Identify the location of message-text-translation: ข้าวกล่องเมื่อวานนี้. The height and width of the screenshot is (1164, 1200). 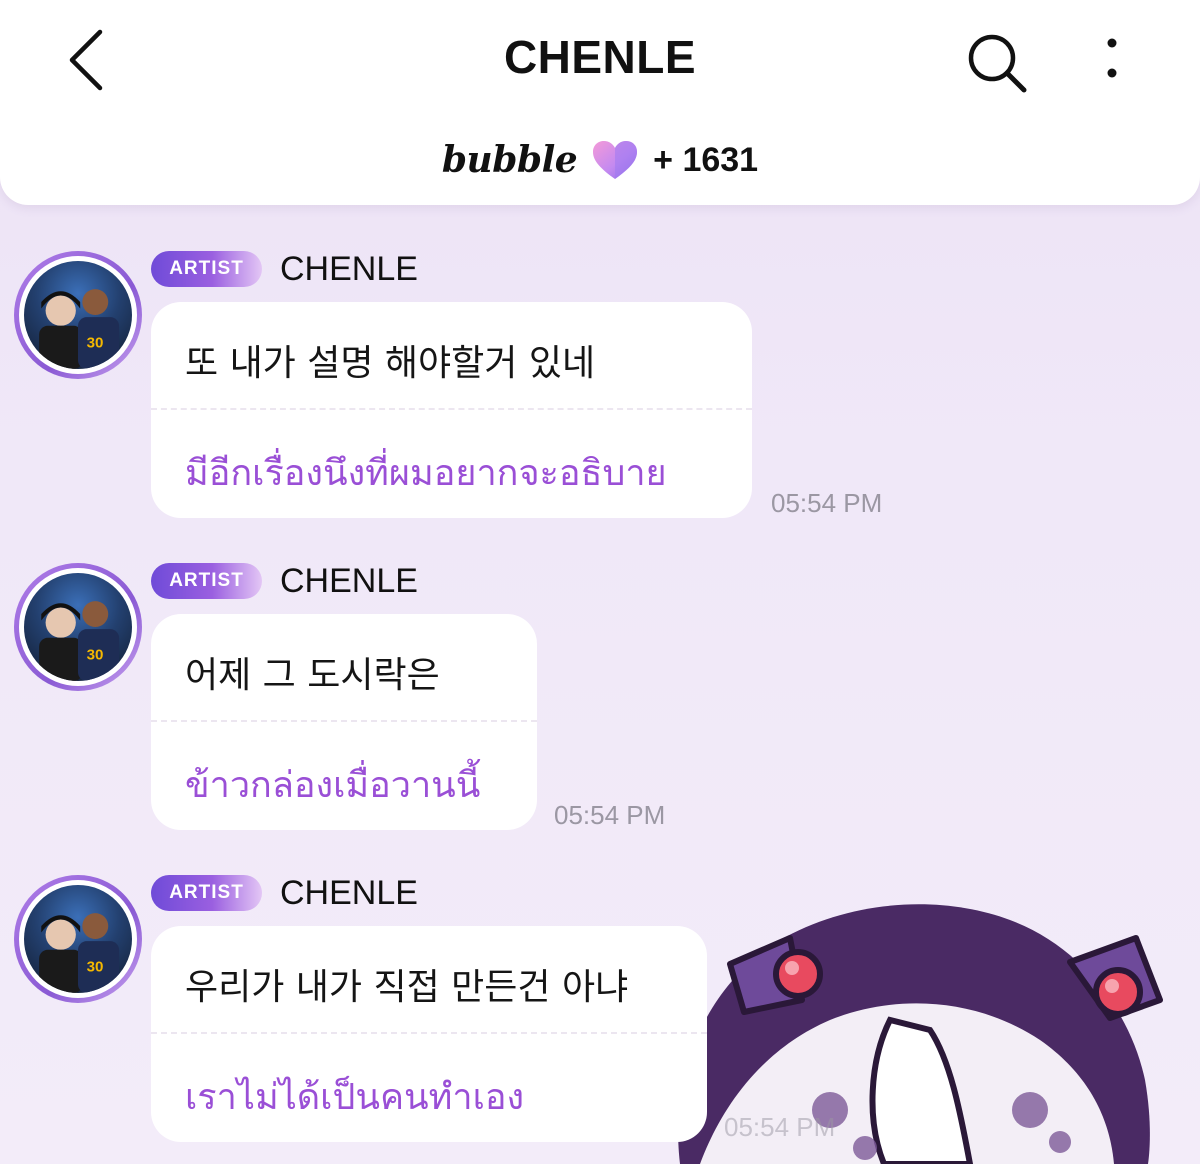
(333, 785).